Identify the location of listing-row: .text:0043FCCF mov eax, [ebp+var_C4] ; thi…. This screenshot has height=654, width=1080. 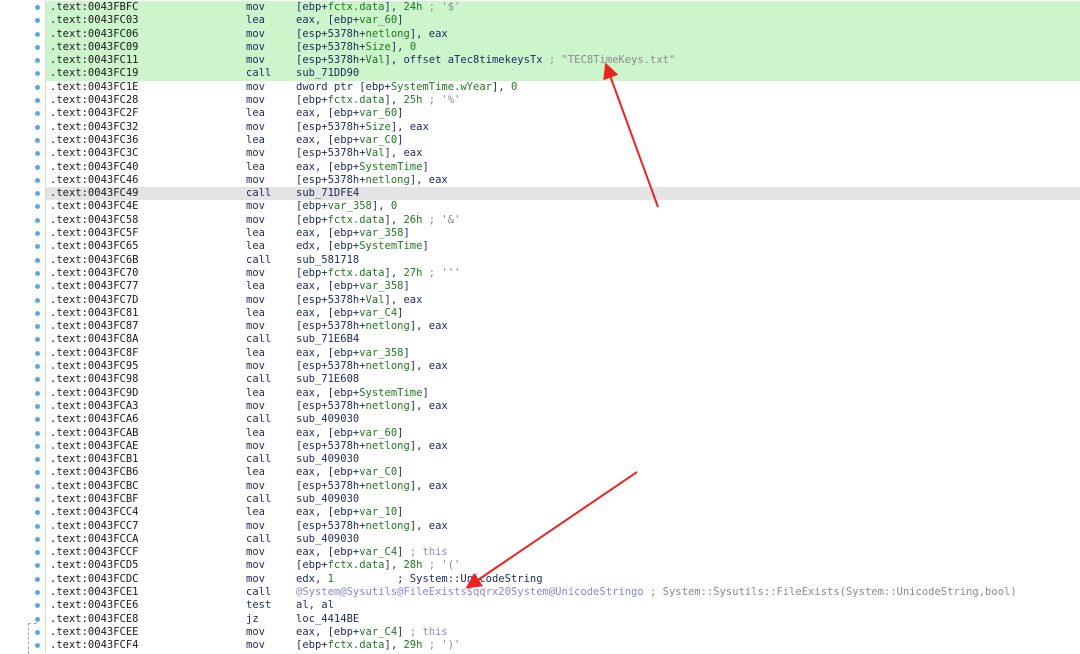
(540, 552).